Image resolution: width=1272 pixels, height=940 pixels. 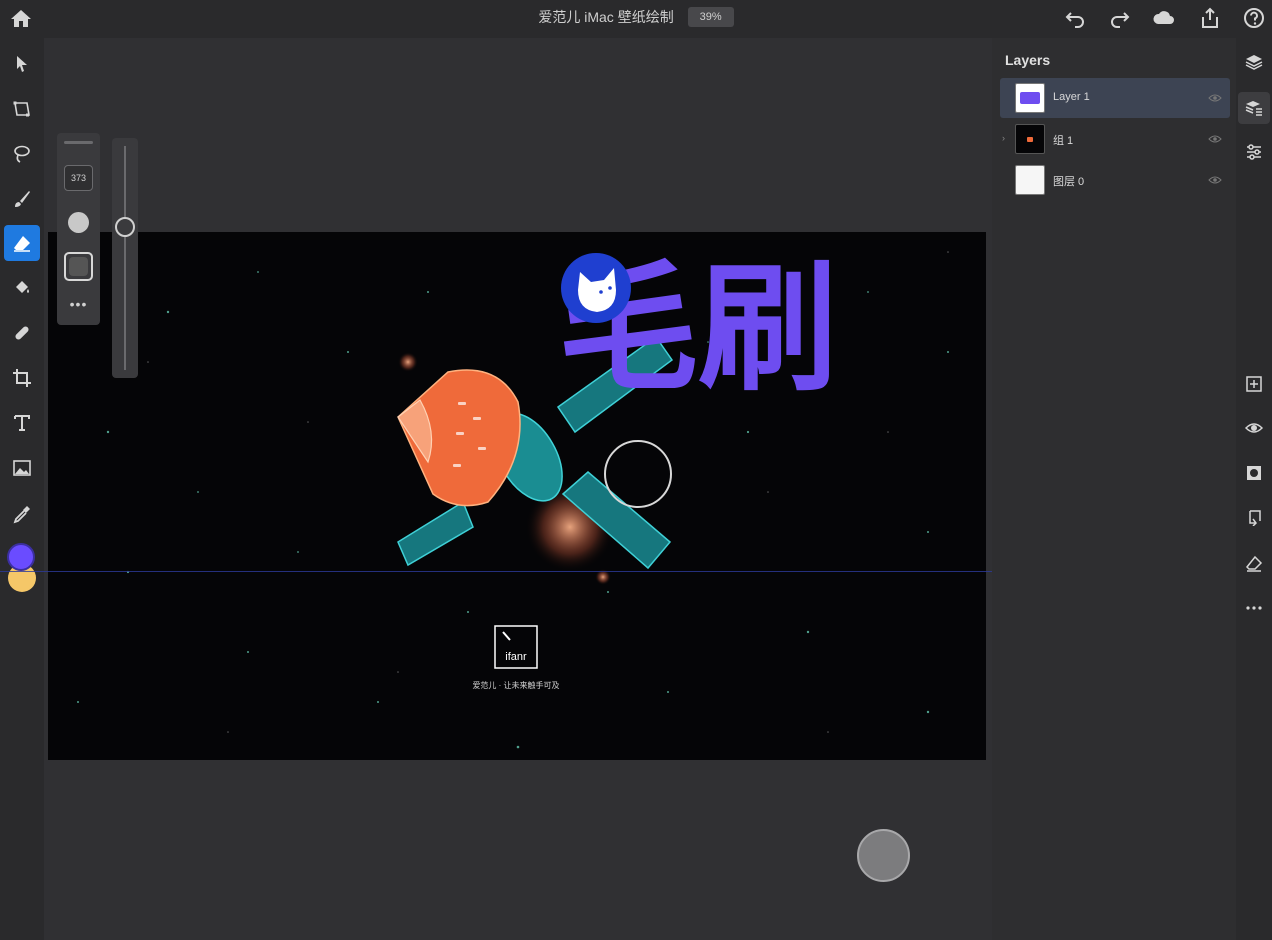 I want to click on adjustments-button, so click(x=1254, y=152).